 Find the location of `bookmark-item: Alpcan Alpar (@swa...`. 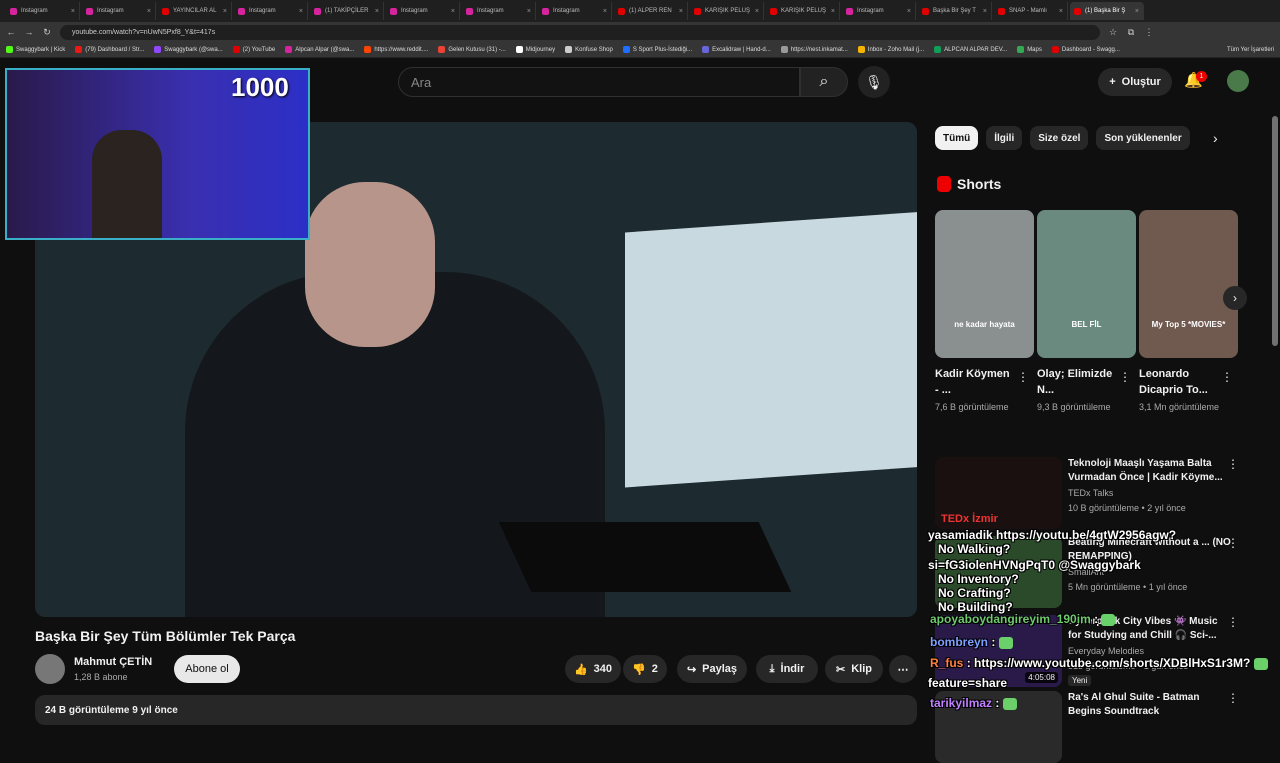

bookmark-item: Alpcan Alpar (@swa... is located at coordinates (319, 49).